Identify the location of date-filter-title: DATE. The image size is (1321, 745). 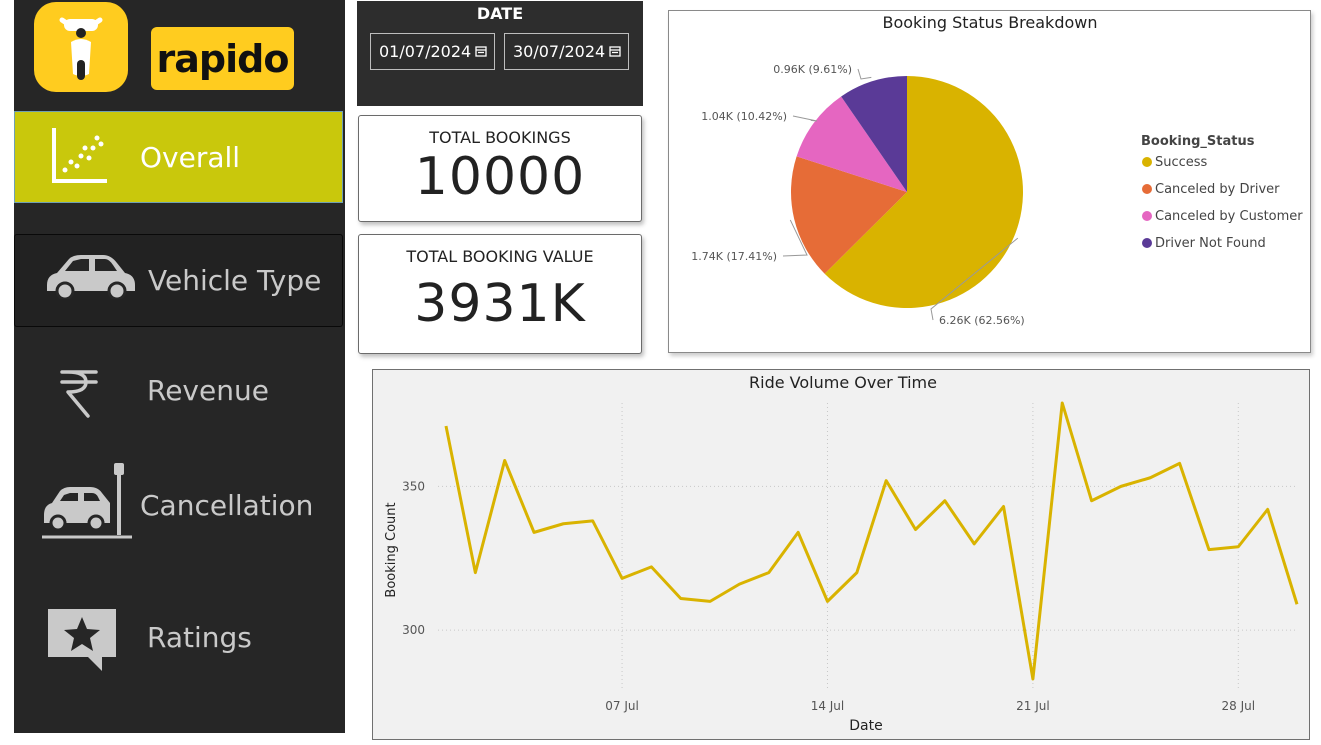
(500, 13).